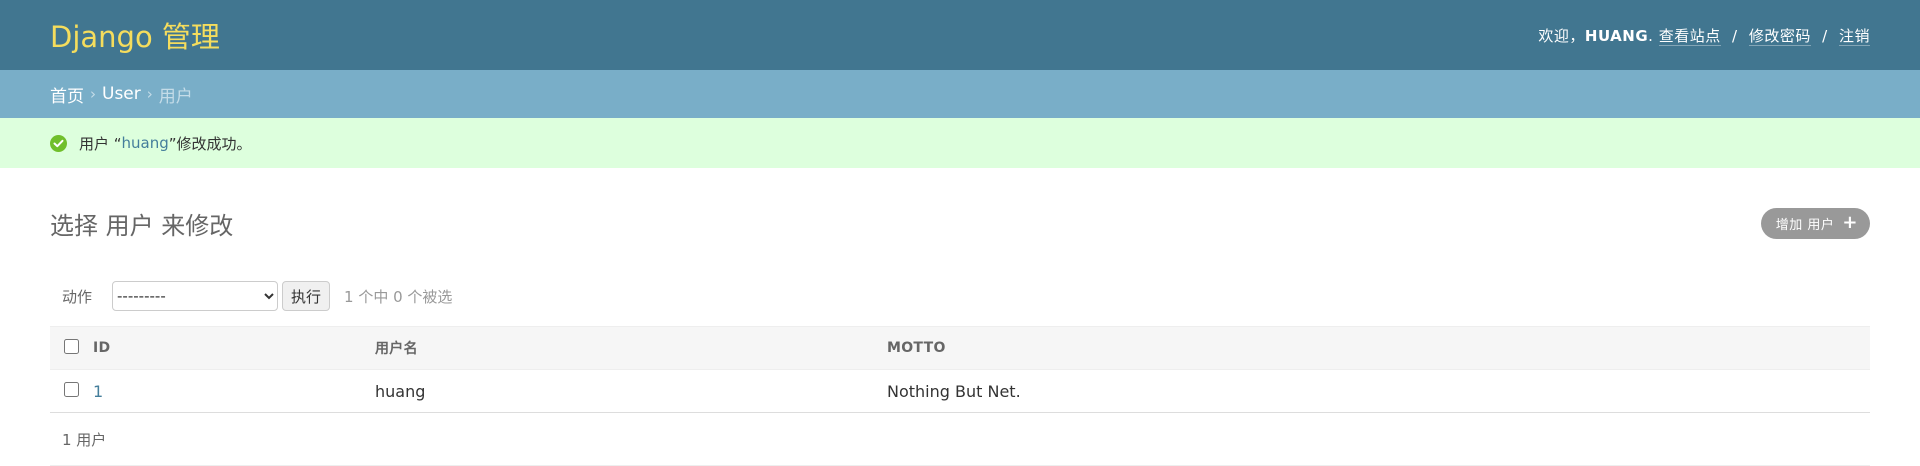  Describe the element at coordinates (960, 143) in the screenshot. I see `success-message: 用户 “huang ”修改成功。` at that location.